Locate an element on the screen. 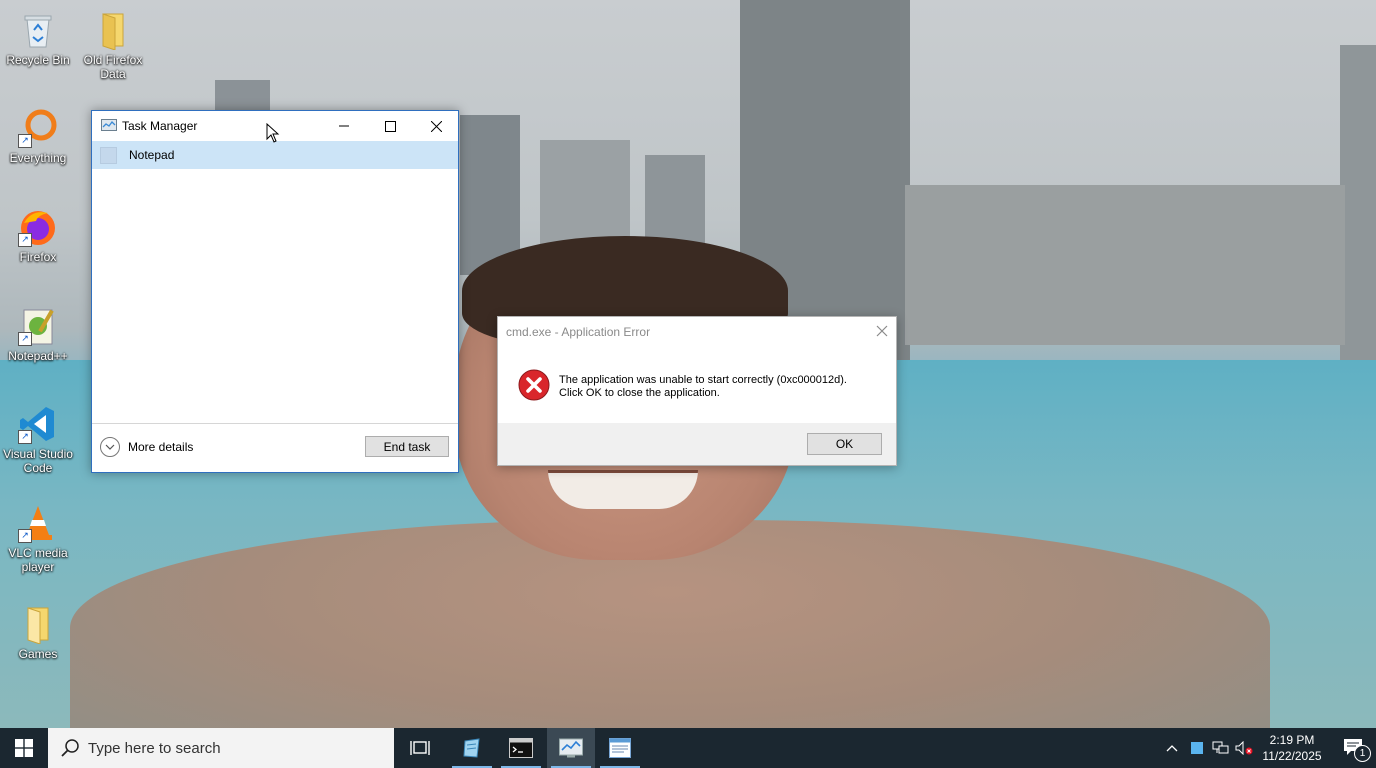 The height and width of the screenshot is (768, 1376). notification-center-button: 1 is located at coordinates (1354, 748).